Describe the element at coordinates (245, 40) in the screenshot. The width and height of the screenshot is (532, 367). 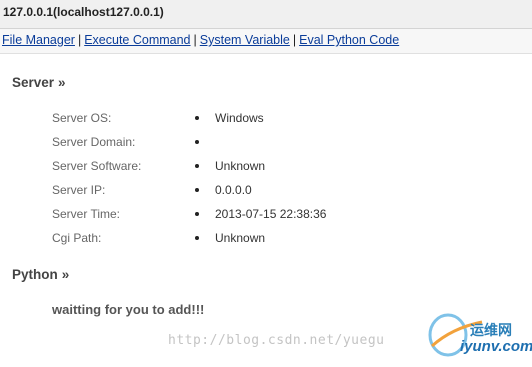
I see `nav-link-system-variable: System Variable` at that location.